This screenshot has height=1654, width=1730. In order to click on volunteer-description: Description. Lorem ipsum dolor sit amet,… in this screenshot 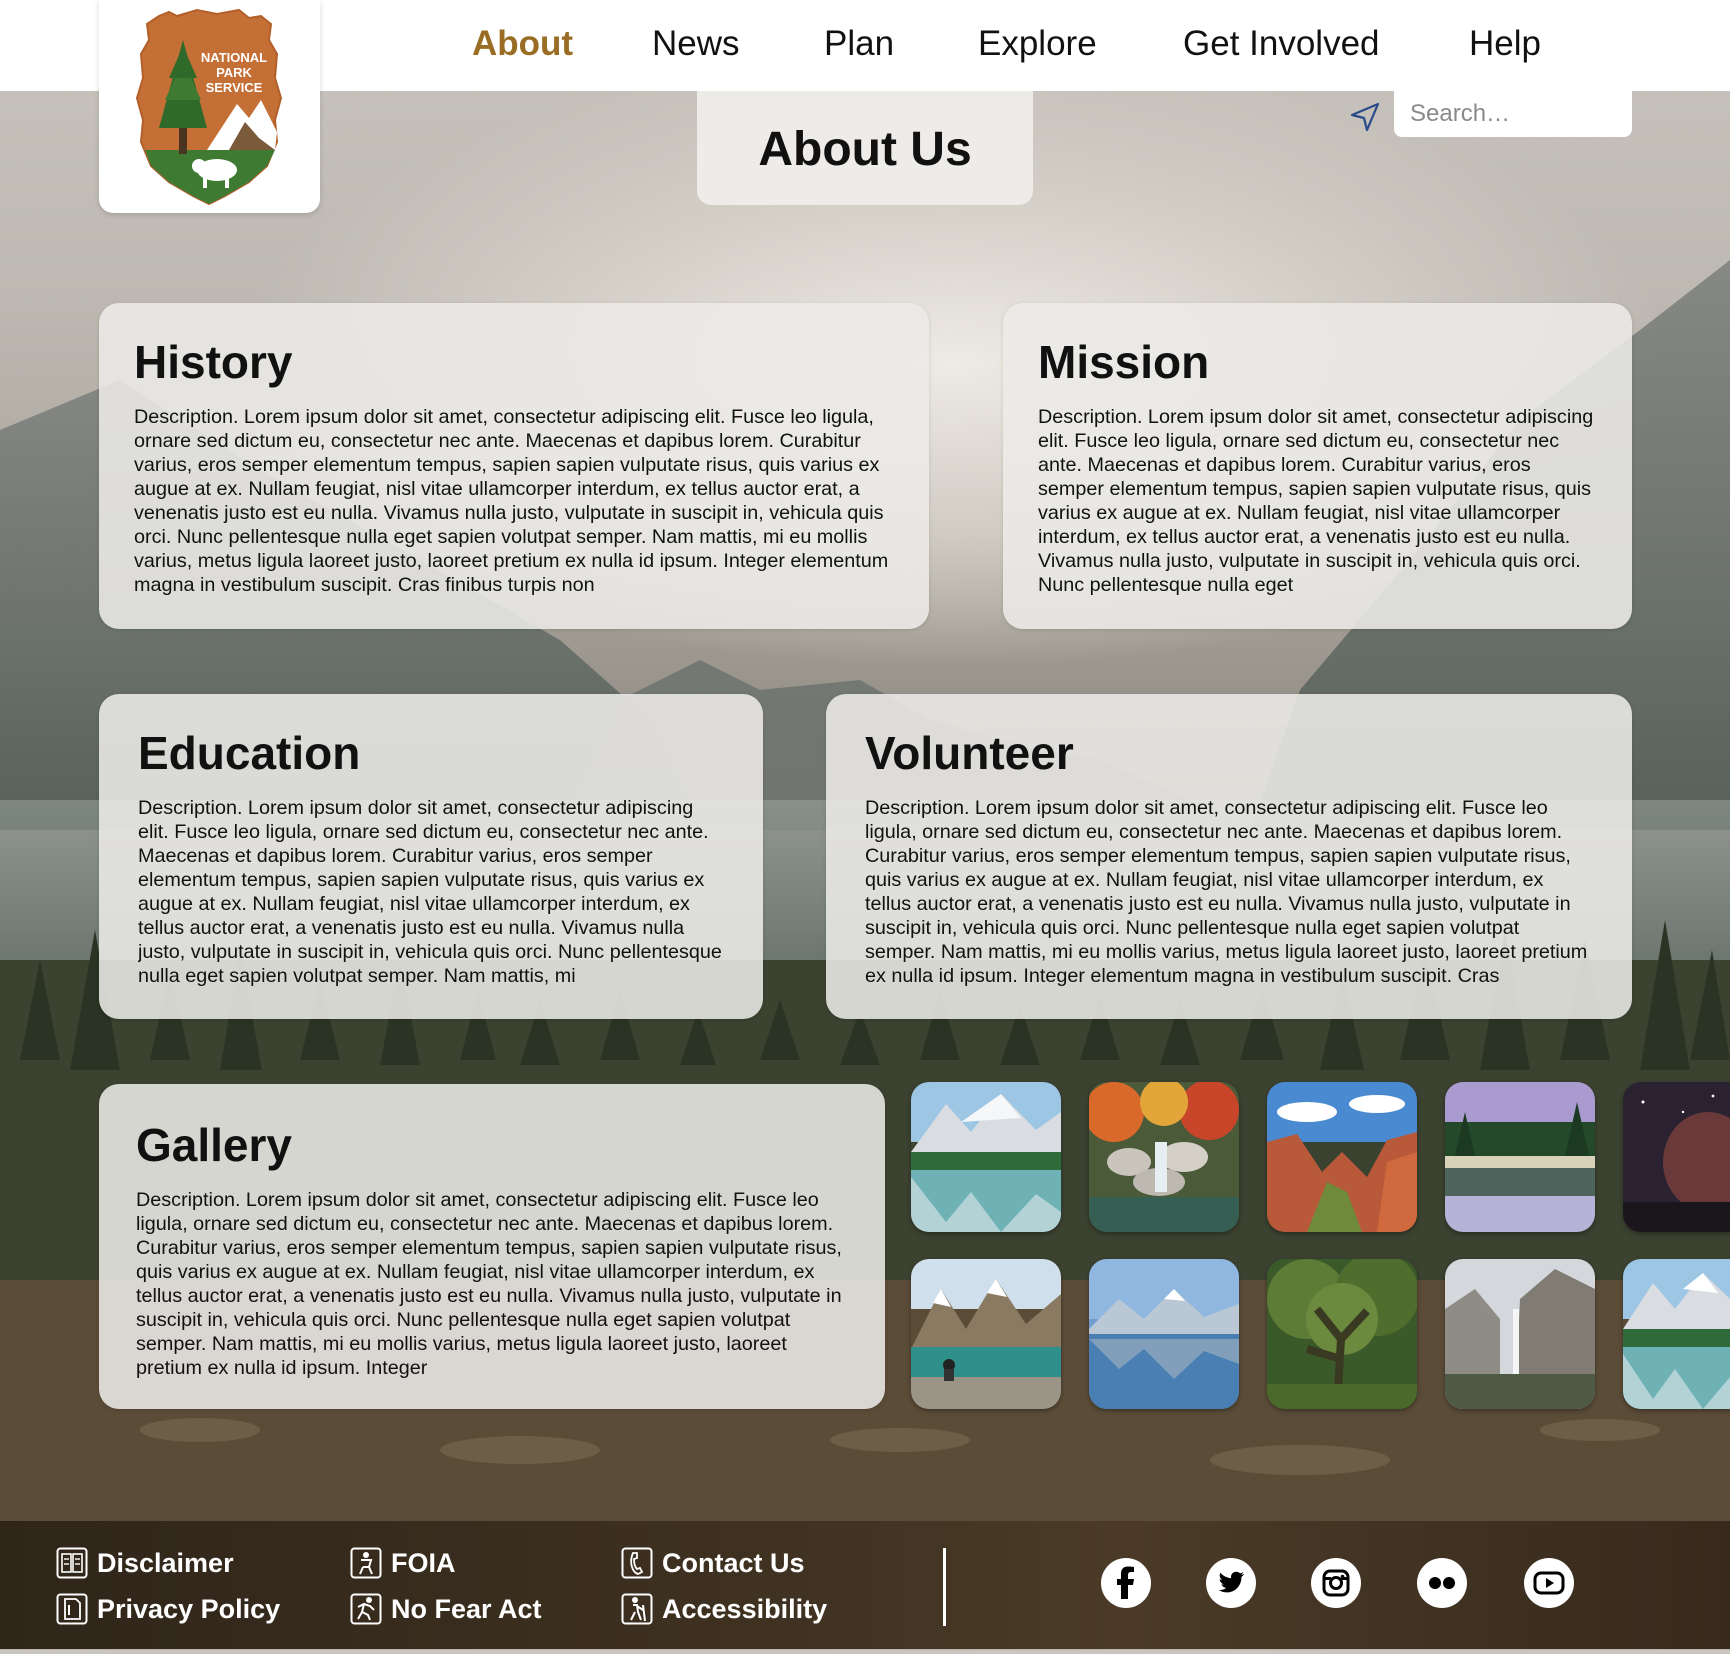, I will do `click(1226, 892)`.